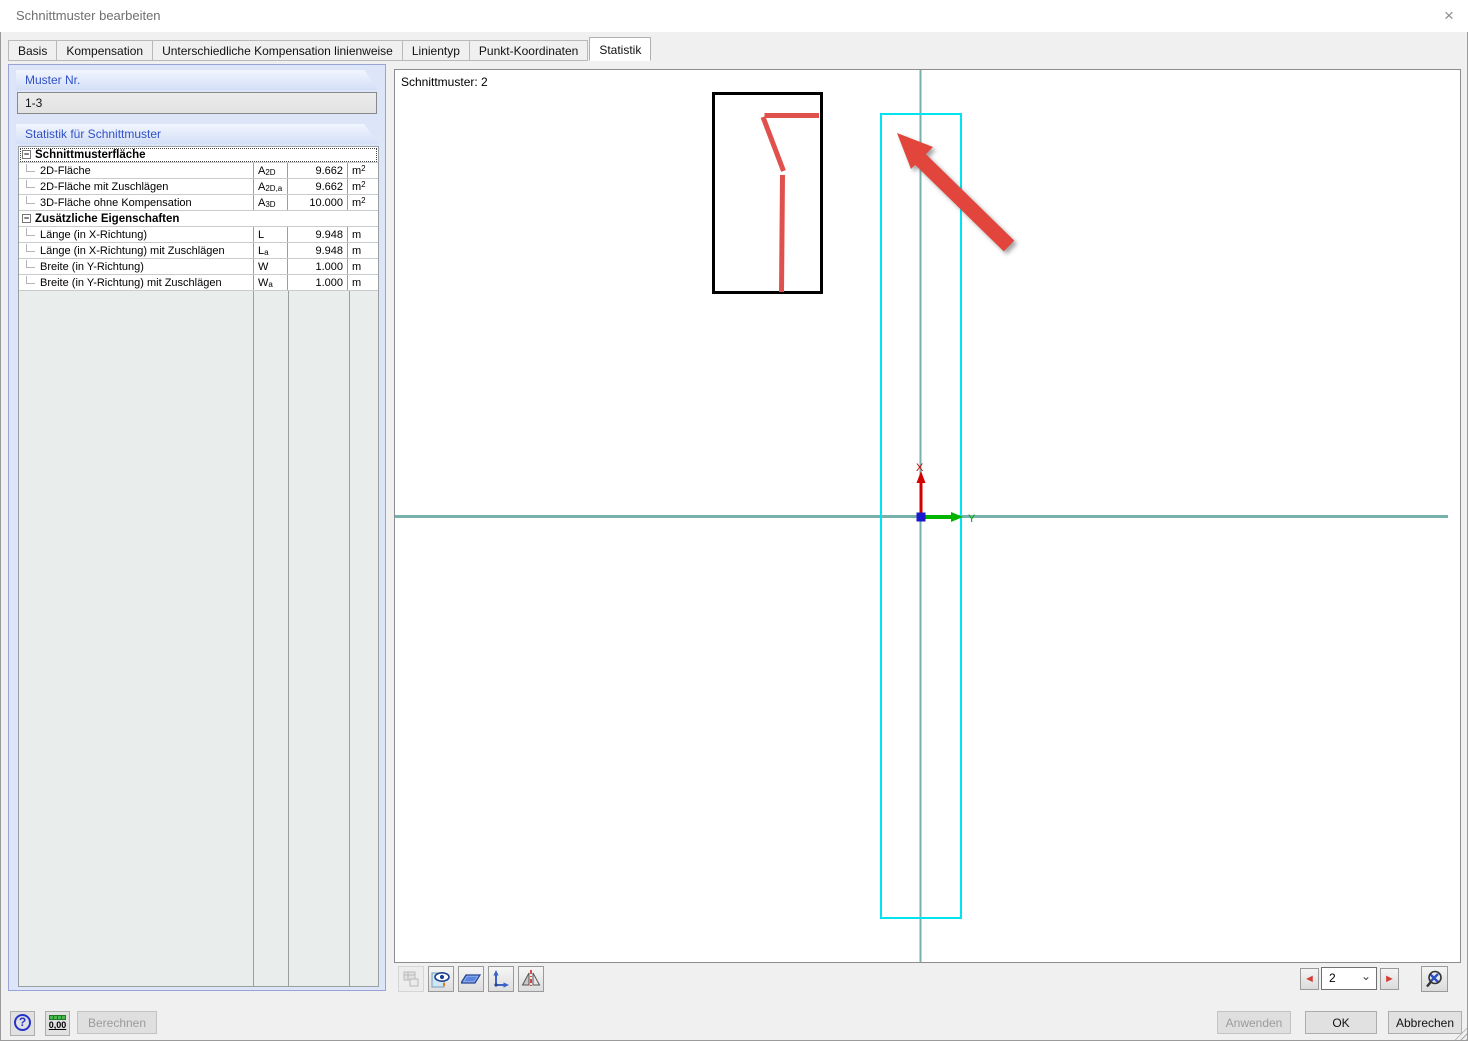 The image size is (1468, 1041). Describe the element at coordinates (198, 187) in the screenshot. I see `table-row: 2D-Fläche mit Zuschlägen A 2D,a 9.662 m2` at that location.